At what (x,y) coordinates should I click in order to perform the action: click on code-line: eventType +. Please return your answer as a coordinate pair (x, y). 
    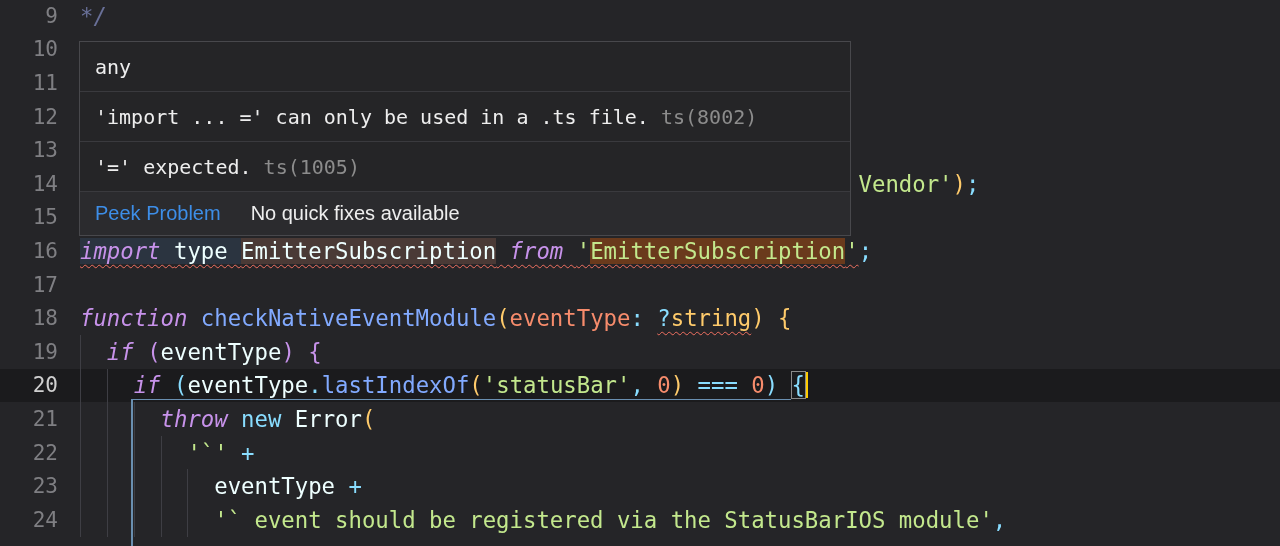
    Looking at the image, I should click on (288, 486).